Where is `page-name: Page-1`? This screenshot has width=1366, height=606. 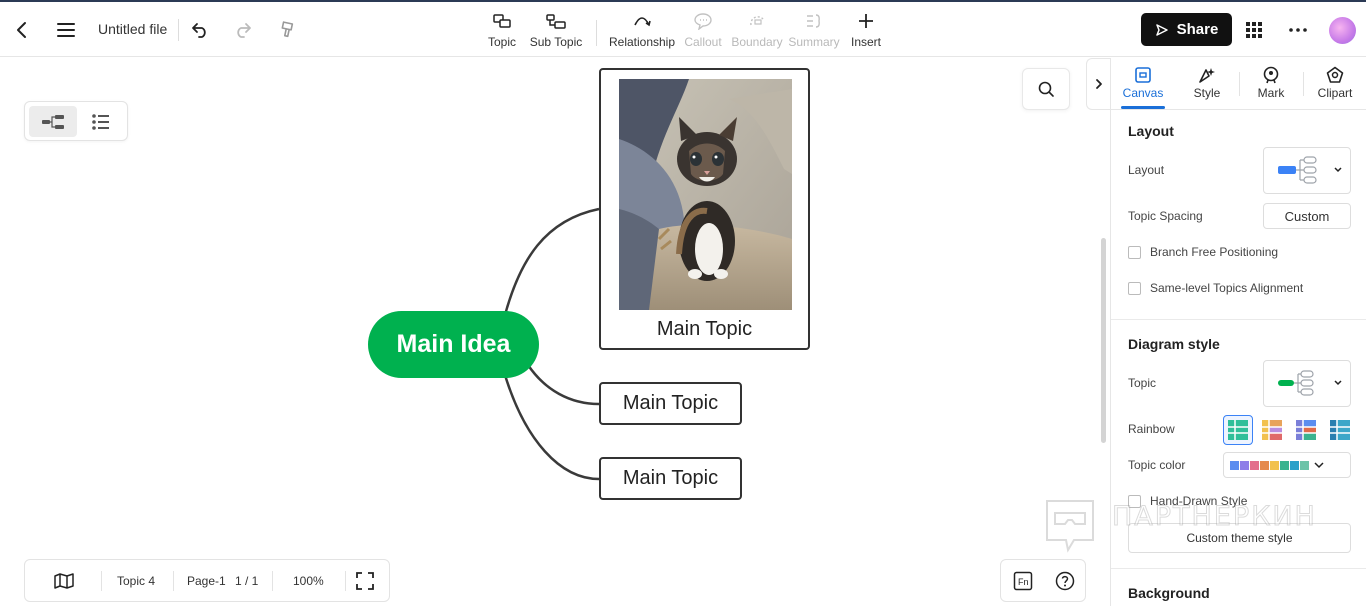
page-name: Page-1 is located at coordinates (206, 580).